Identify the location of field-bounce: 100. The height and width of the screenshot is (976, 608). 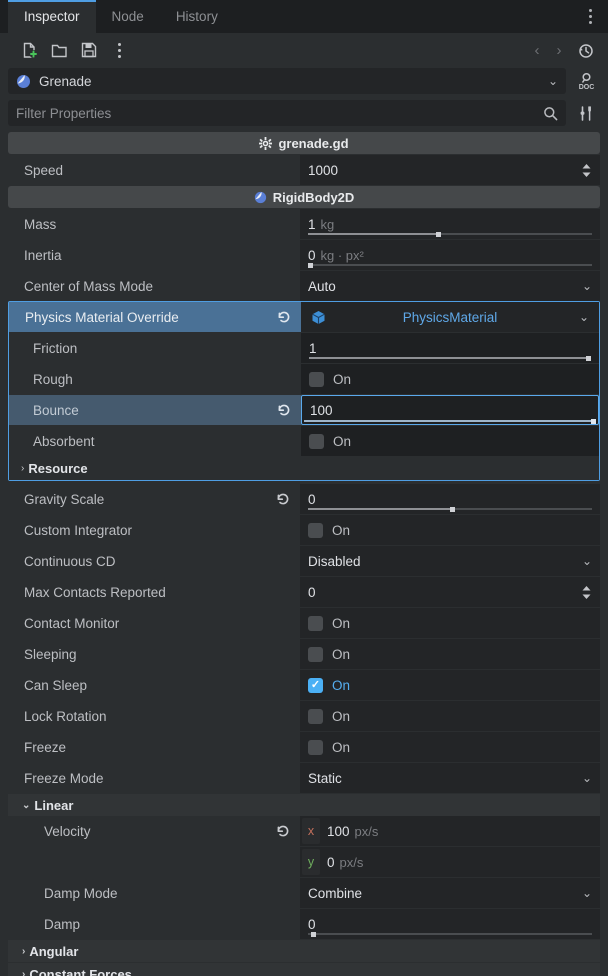
(450, 410).